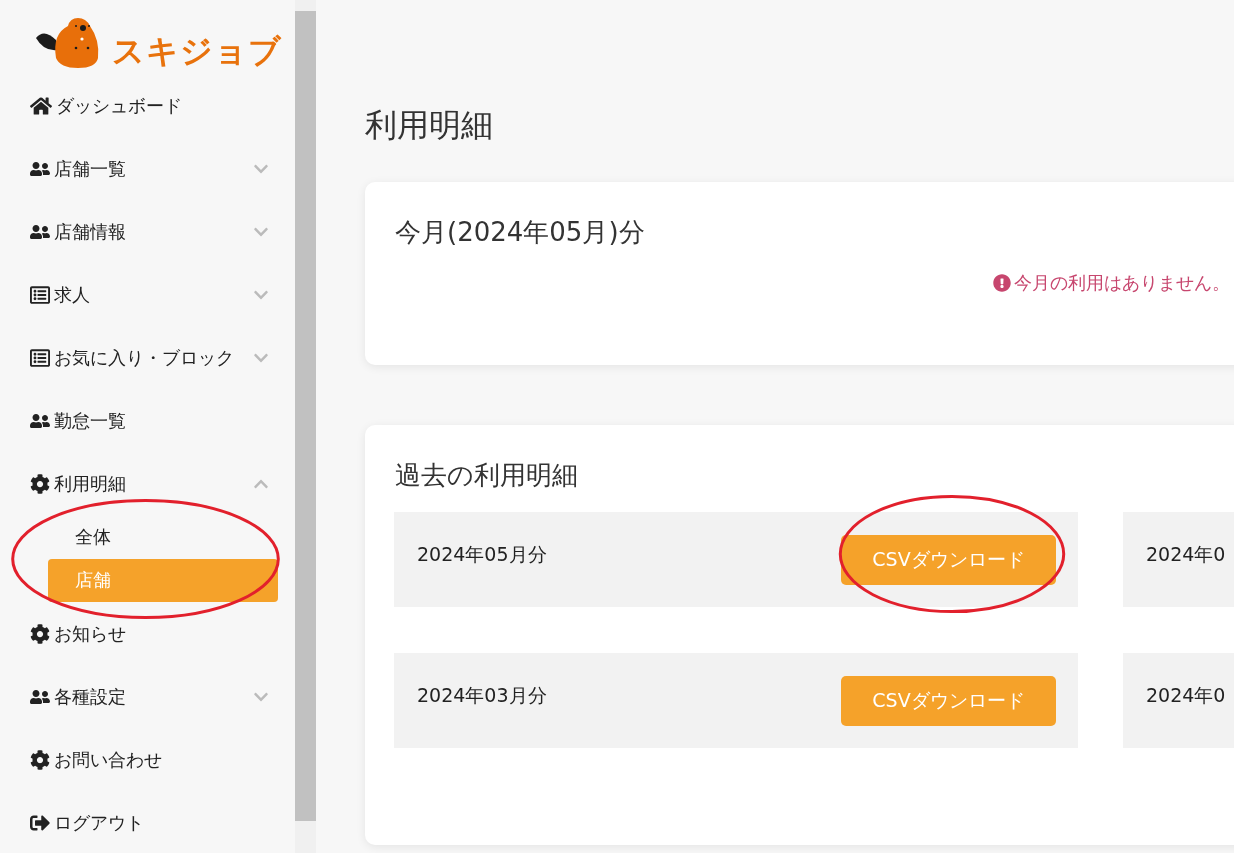 This screenshot has width=1234, height=853. Describe the element at coordinates (147, 696) in the screenshot. I see `sidebar-item: 各種設定` at that location.